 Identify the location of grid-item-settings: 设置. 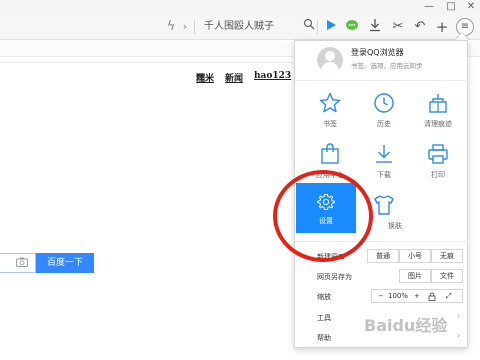
(326, 208).